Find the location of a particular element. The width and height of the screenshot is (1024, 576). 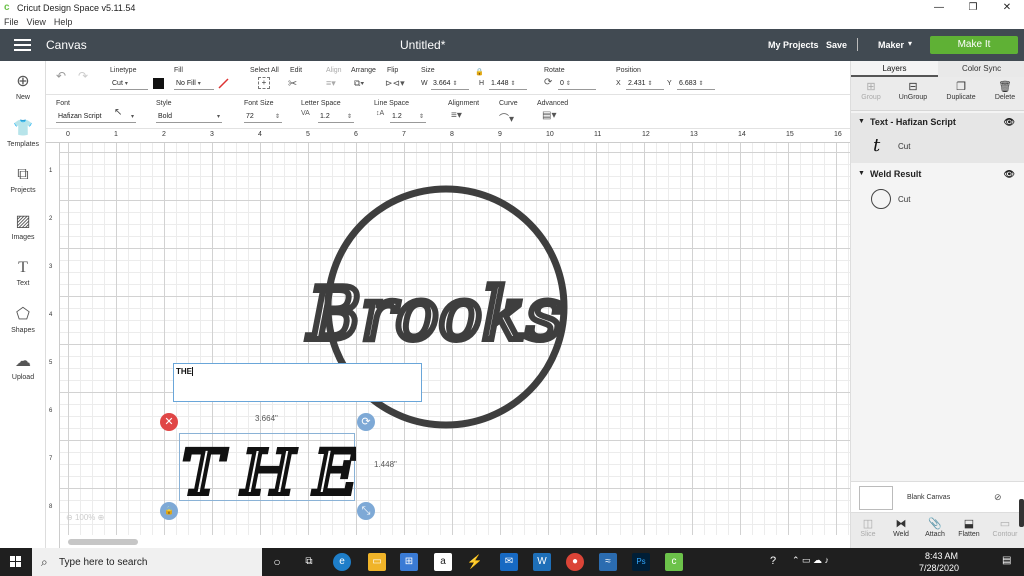

arrange-icon: ⧉▾ is located at coordinates (359, 83).